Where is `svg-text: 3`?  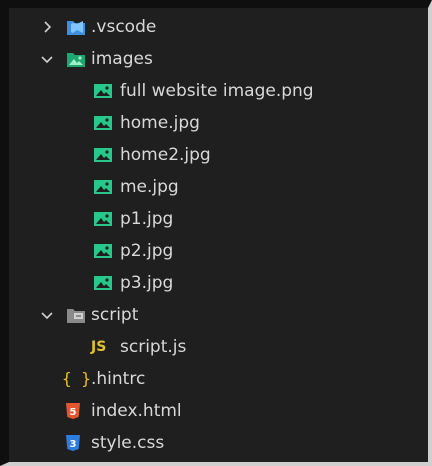 svg-text: 3 is located at coordinates (73, 444).